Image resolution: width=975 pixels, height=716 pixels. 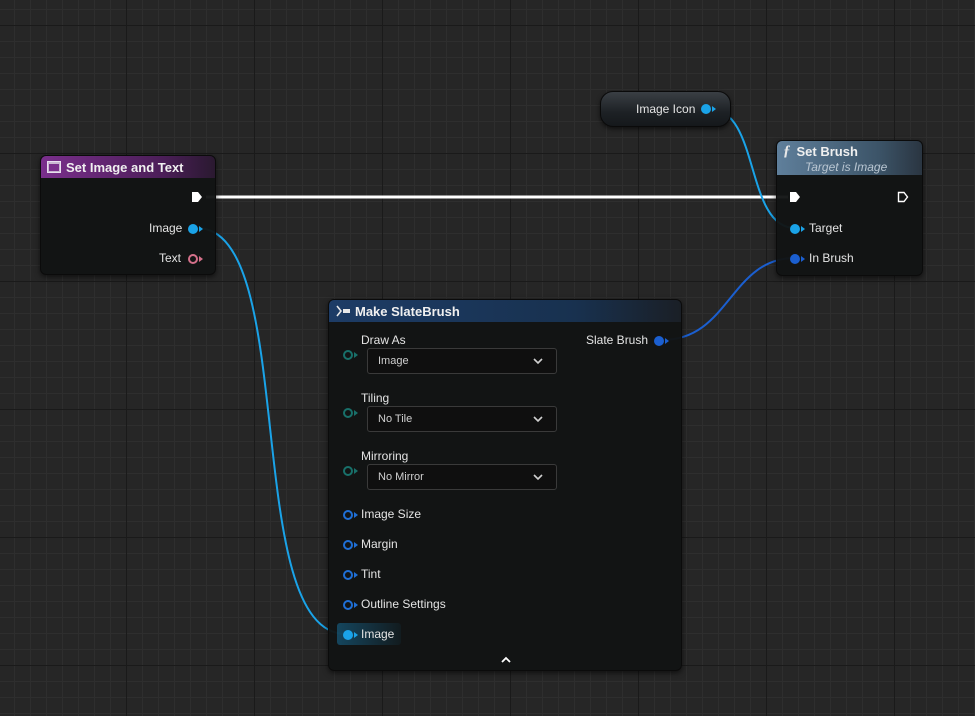 I want to click on image-icon-label: Image Icon, so click(x=666, y=109).